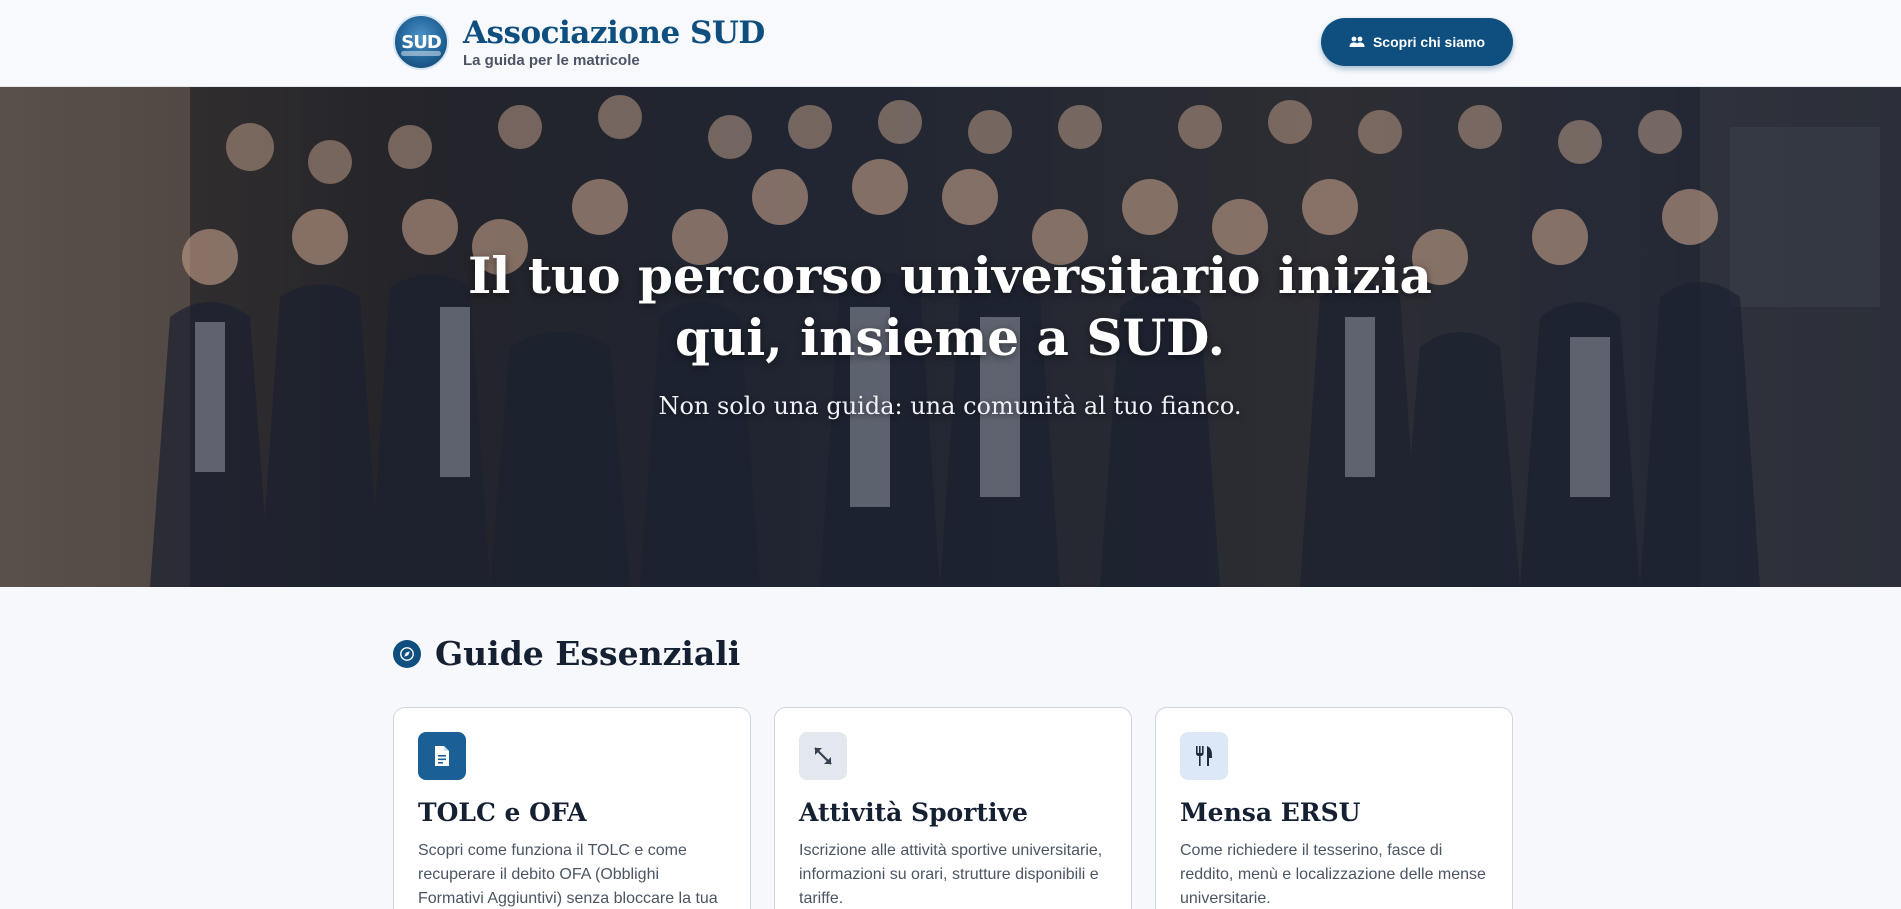 Image resolution: width=1901 pixels, height=909 pixels. I want to click on section-heading: Guide Essenziali, so click(566, 653).